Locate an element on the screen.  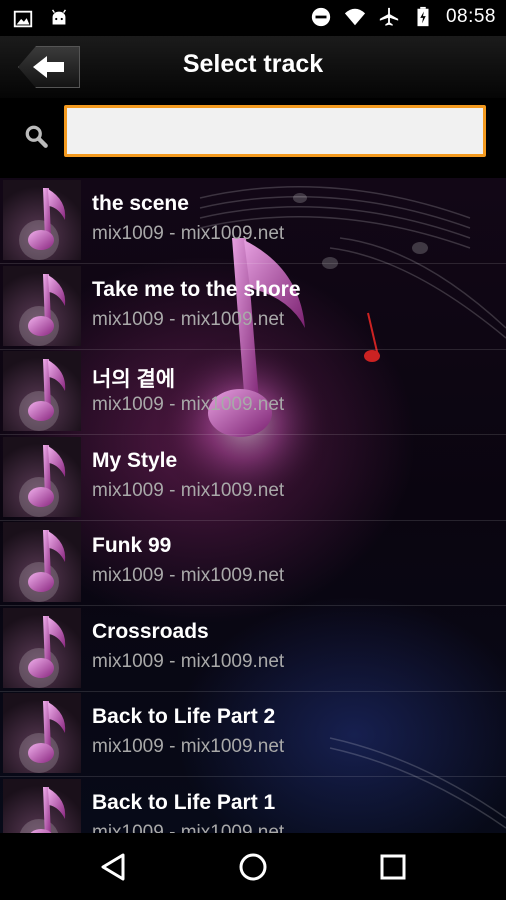
status-bar: 08:58 is located at coordinates (253, 18).